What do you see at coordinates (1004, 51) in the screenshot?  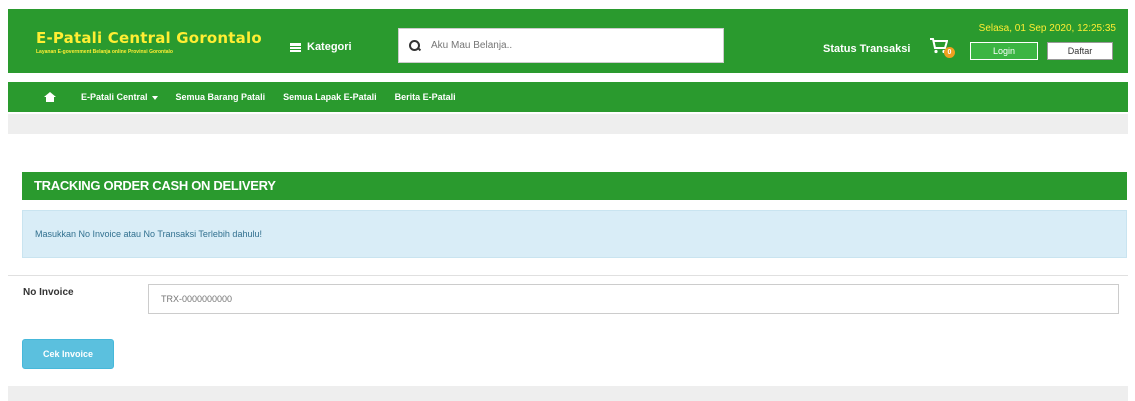 I see `login-button: Login` at bounding box center [1004, 51].